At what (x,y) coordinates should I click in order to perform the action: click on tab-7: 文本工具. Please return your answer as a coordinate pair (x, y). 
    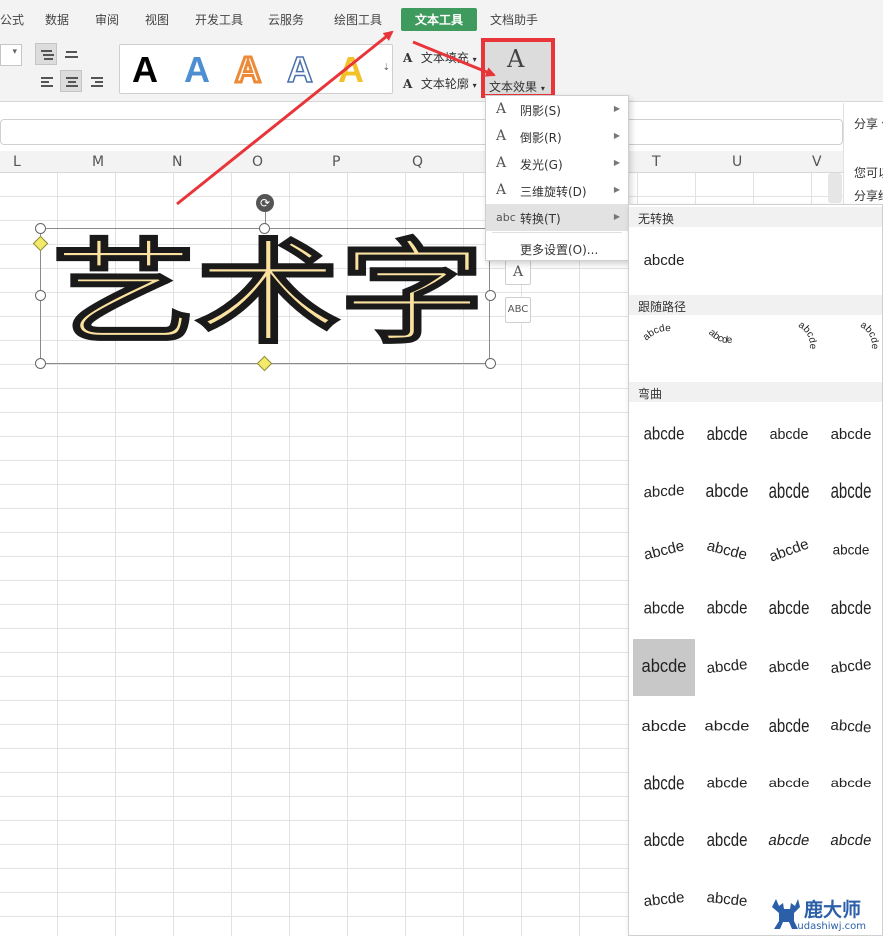
    Looking at the image, I should click on (439, 19).